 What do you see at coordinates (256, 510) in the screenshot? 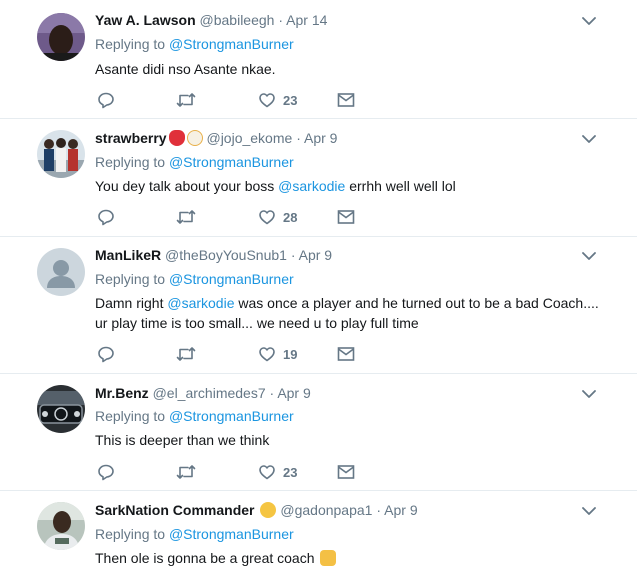
I see `tweet-header: SarkNation Commander @gadonpapa1 · Apr 9` at bounding box center [256, 510].